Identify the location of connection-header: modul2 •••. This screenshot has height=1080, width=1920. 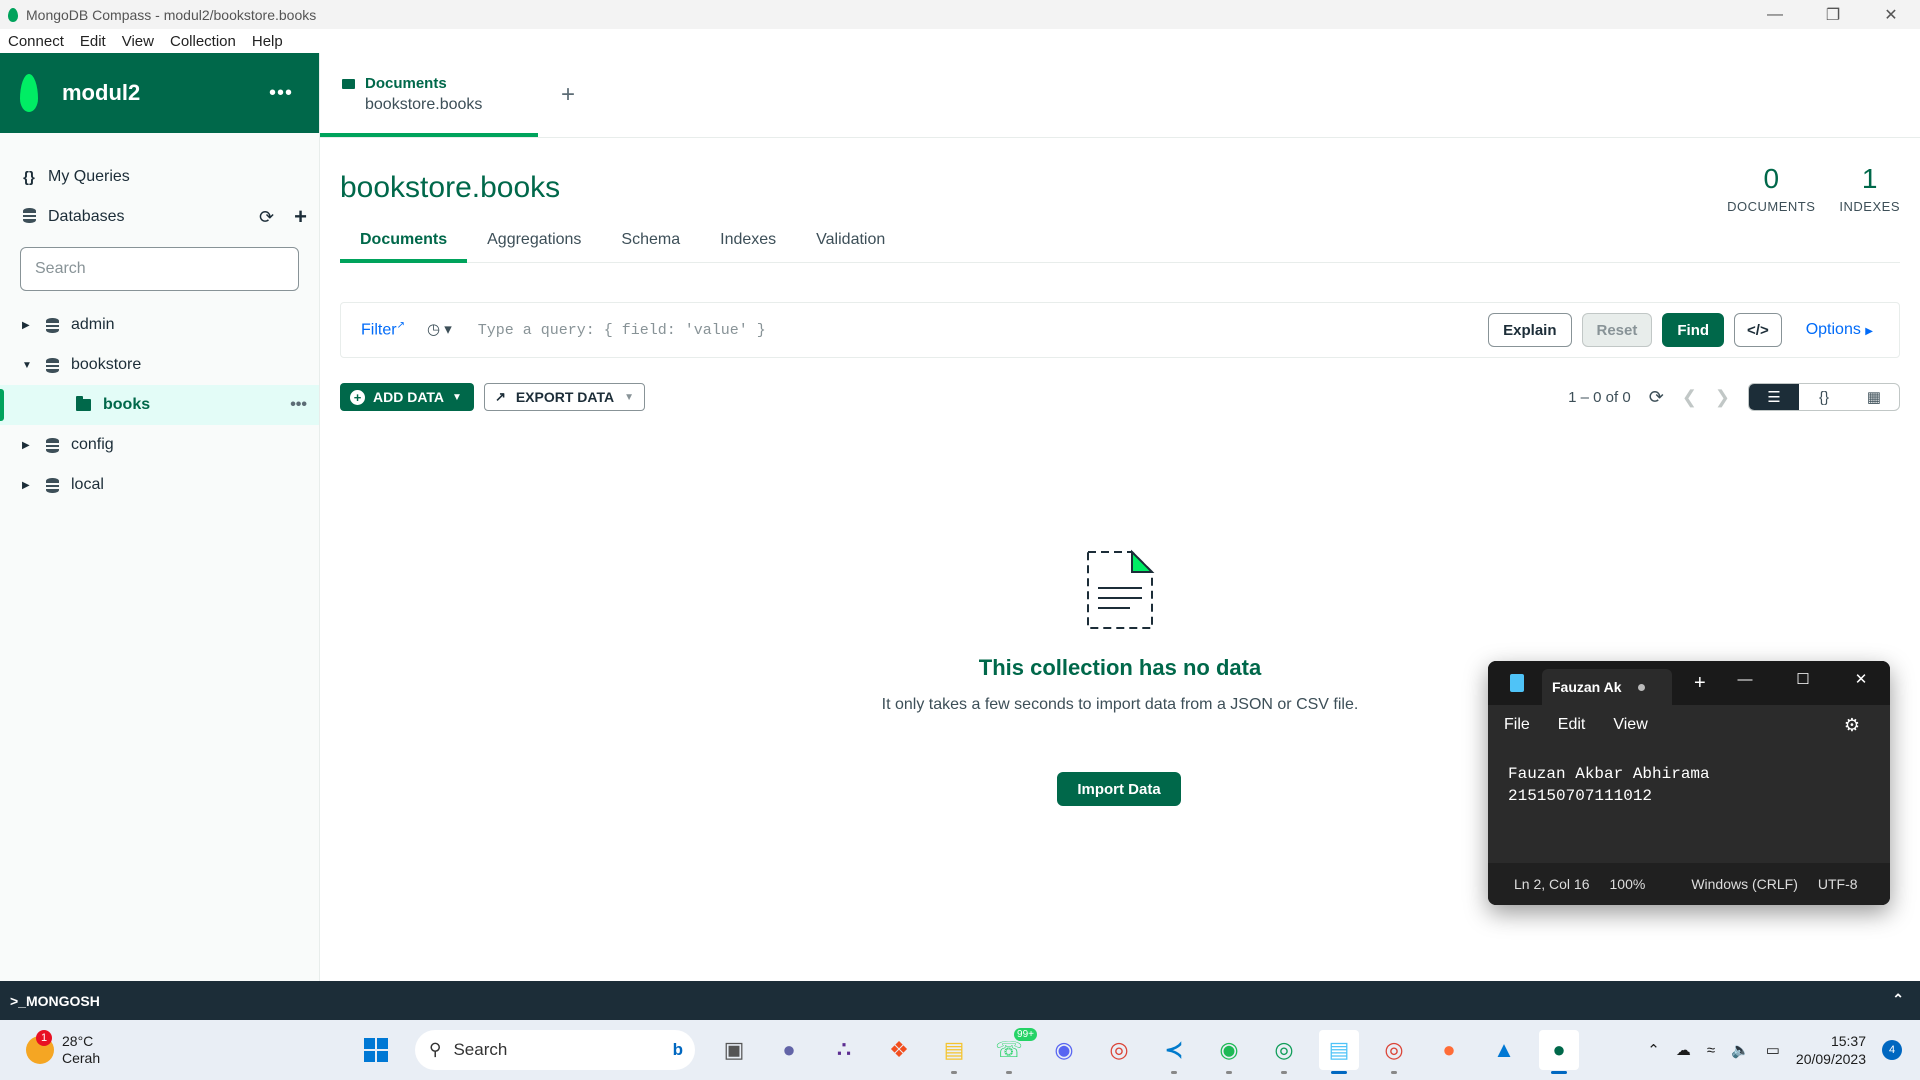
(159, 93).